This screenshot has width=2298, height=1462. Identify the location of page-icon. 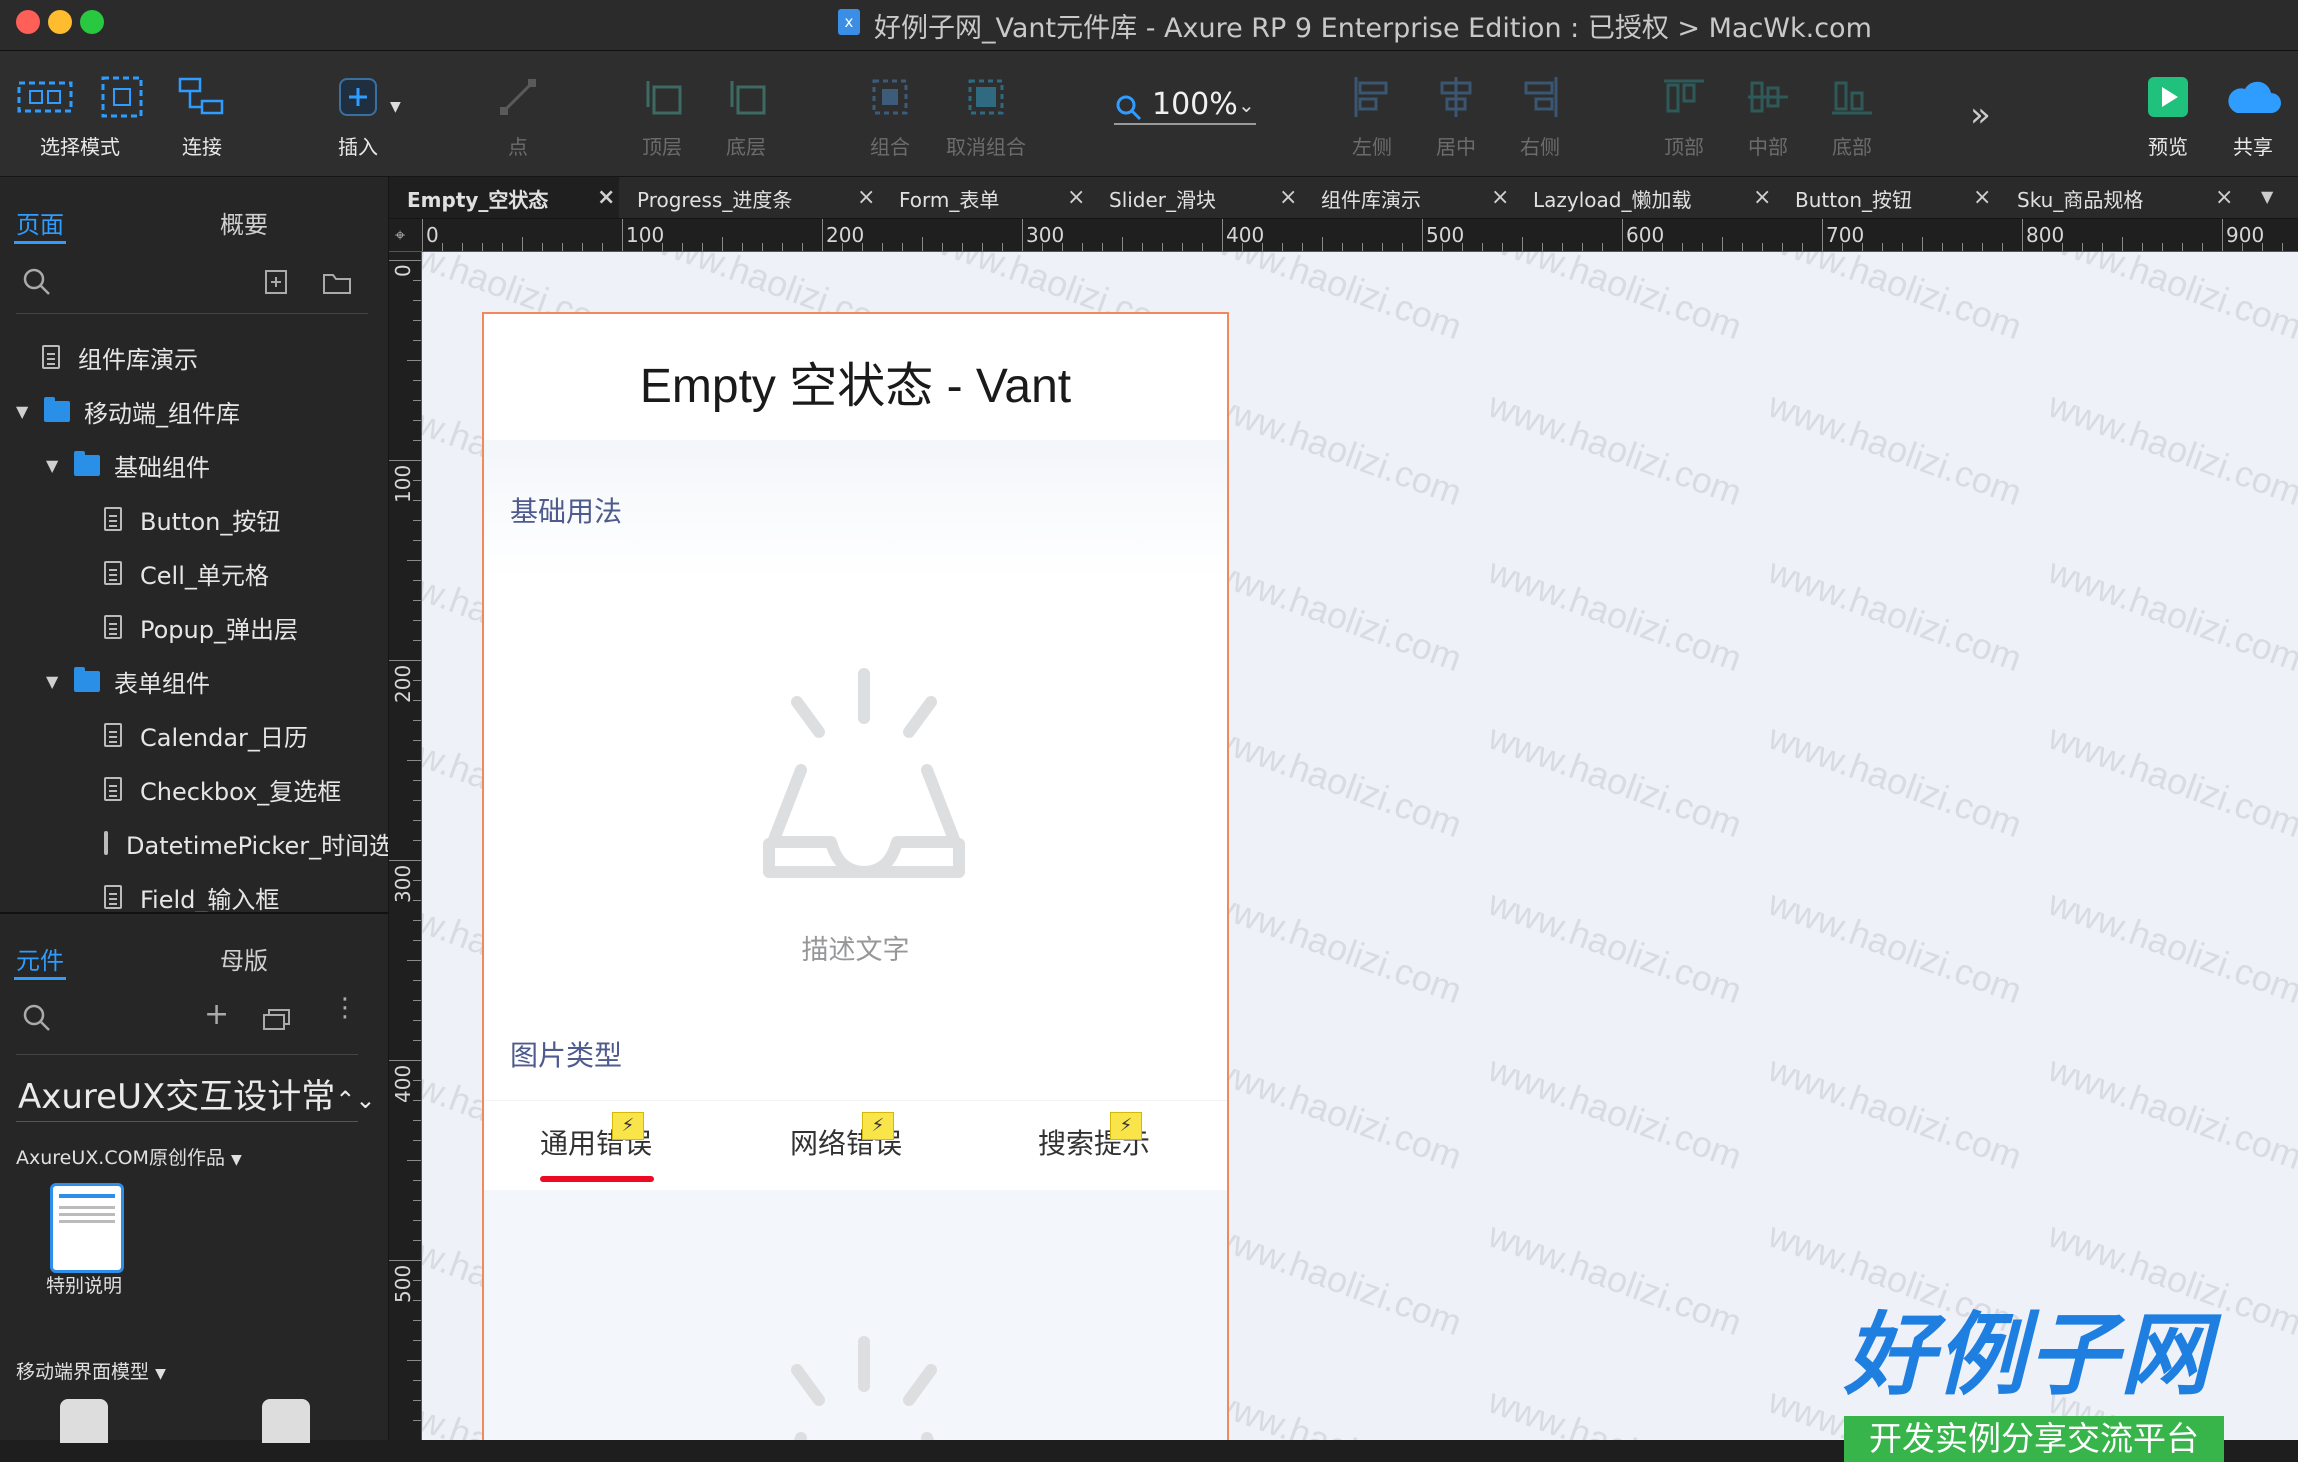
(113, 789).